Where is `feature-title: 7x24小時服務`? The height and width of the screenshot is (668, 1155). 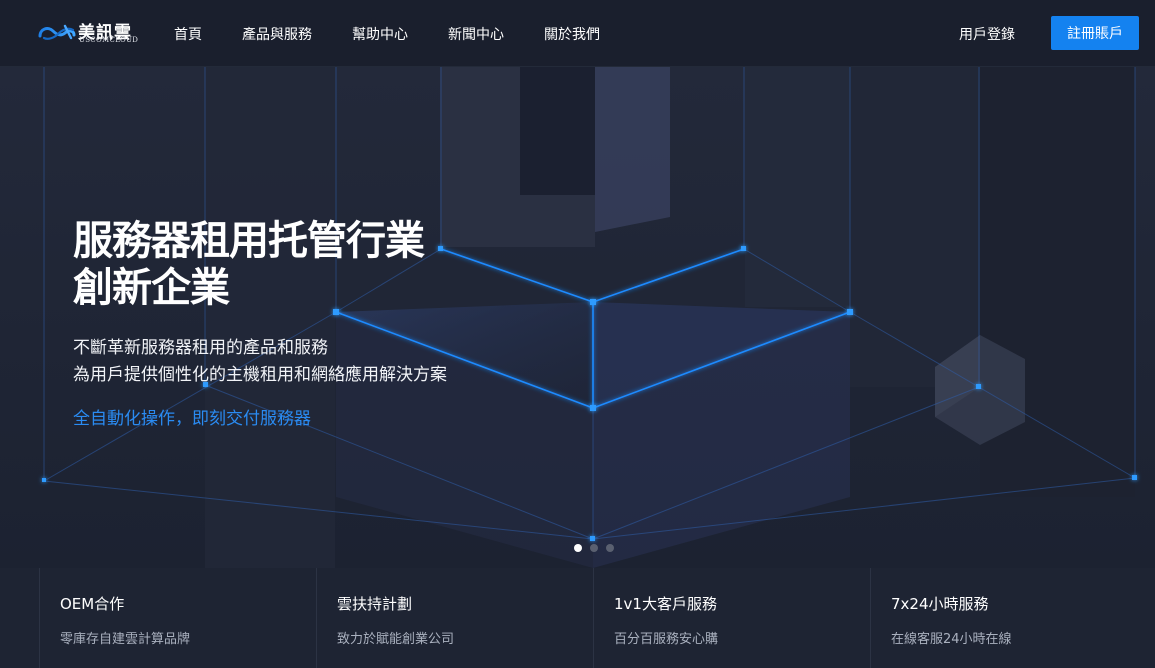 feature-title: 7x24小時服務 is located at coordinates (940, 604).